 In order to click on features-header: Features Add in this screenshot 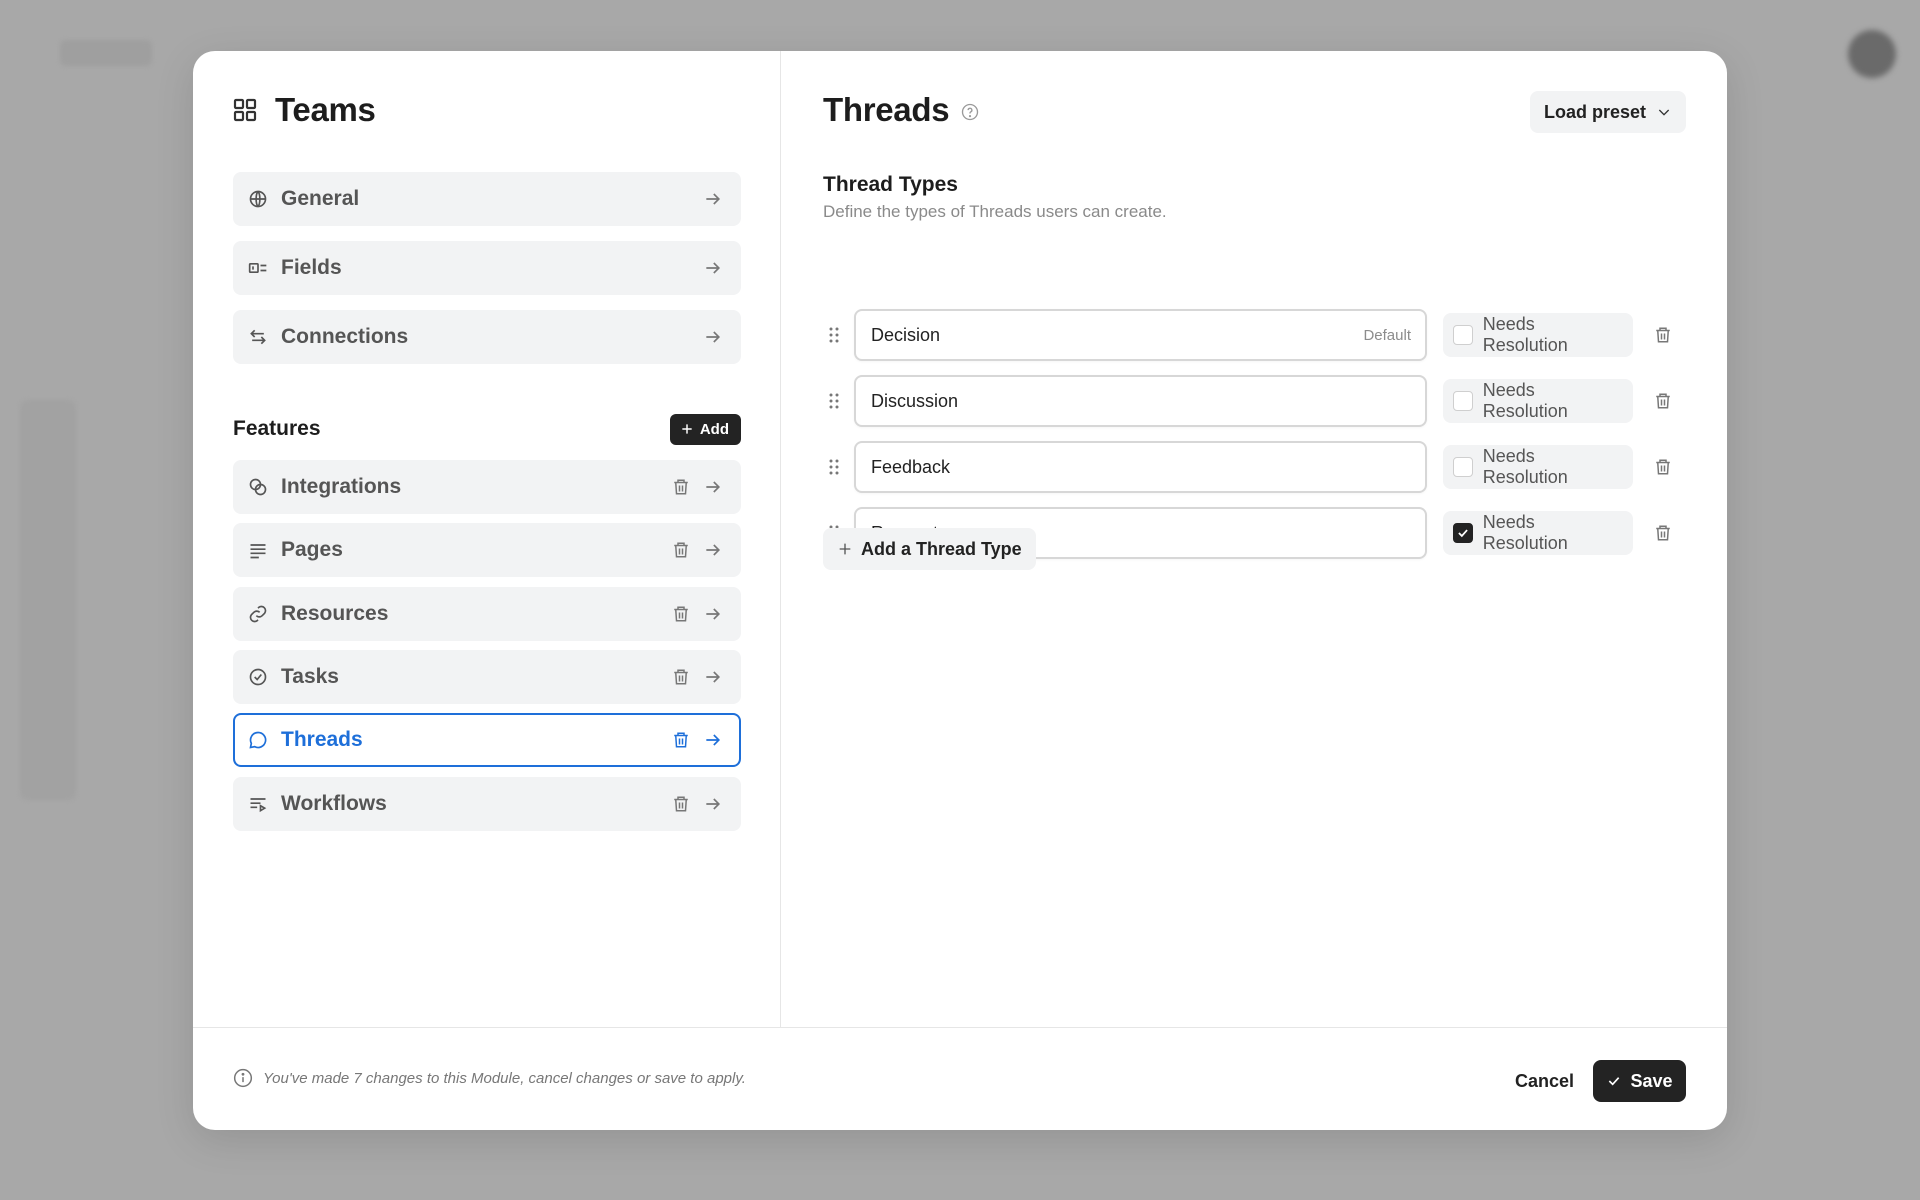, I will do `click(487, 429)`.